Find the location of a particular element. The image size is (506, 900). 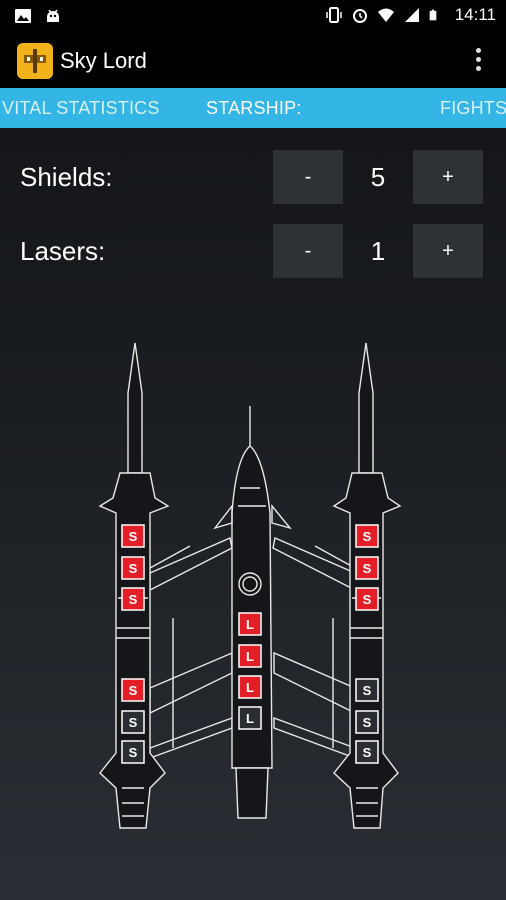

tab-vital-statistics: VITAL STATISTICS is located at coordinates (81, 108).